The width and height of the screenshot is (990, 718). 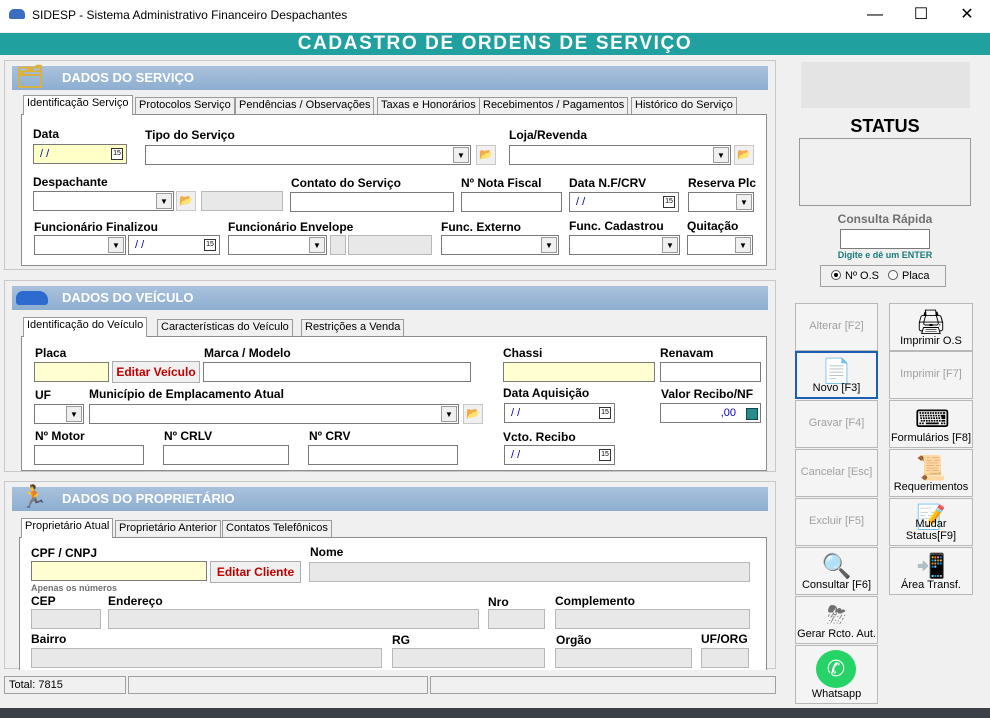 What do you see at coordinates (85, 327) in the screenshot?
I see `tab-identificacao-veiculo: Identificação do Veículo` at bounding box center [85, 327].